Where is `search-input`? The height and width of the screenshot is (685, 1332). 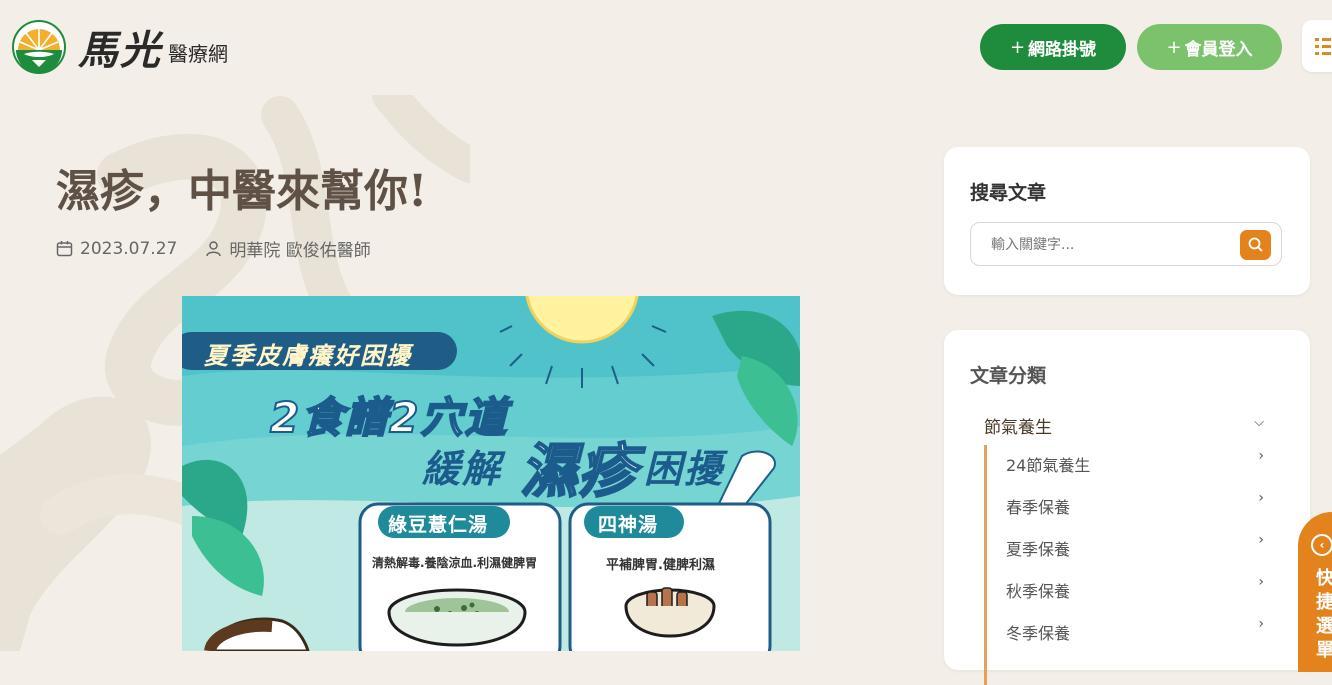 search-input is located at coordinates (1111, 245).